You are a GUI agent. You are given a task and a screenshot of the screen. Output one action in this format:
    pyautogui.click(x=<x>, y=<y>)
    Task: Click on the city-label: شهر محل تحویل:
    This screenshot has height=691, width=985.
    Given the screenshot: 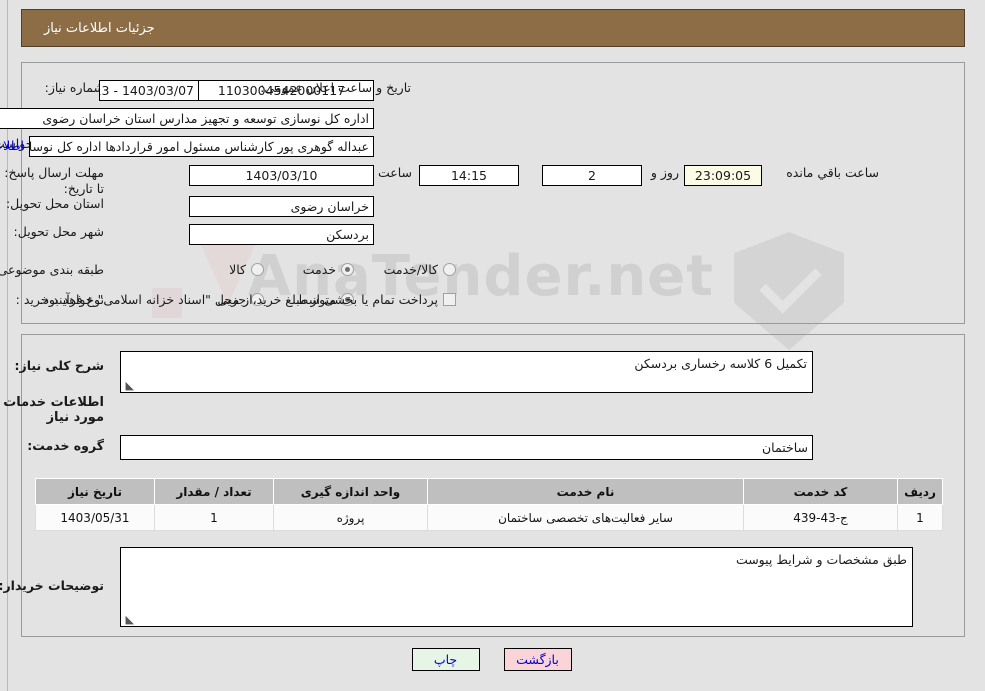 What is the action you would take?
    pyautogui.click(x=59, y=231)
    